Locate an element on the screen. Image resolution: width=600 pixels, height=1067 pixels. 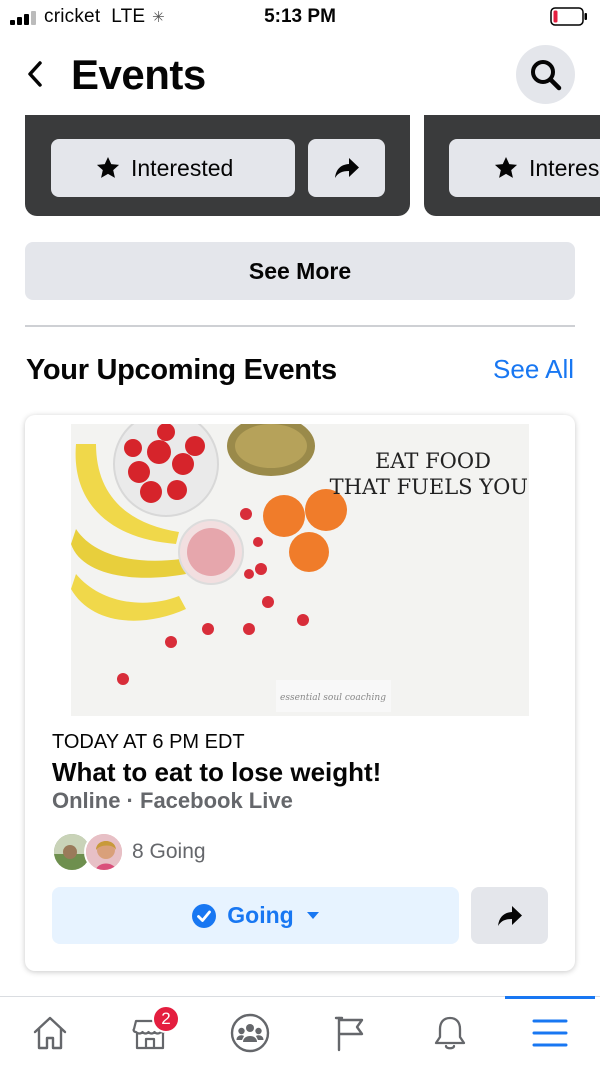
interested-label: Interested is located at coordinates (182, 167).